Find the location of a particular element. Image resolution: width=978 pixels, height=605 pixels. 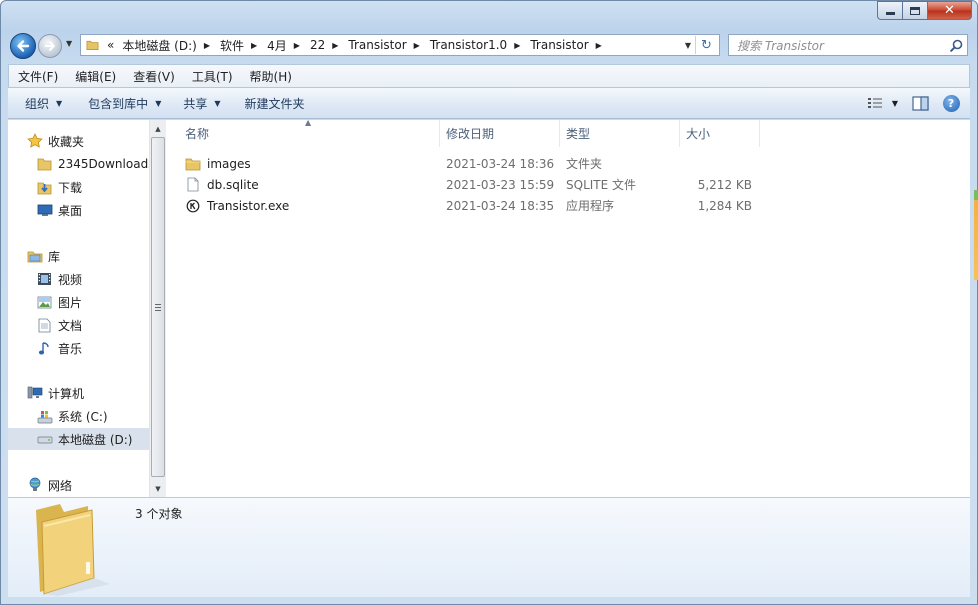

column-header-modified: 修改日期 is located at coordinates (500, 133).